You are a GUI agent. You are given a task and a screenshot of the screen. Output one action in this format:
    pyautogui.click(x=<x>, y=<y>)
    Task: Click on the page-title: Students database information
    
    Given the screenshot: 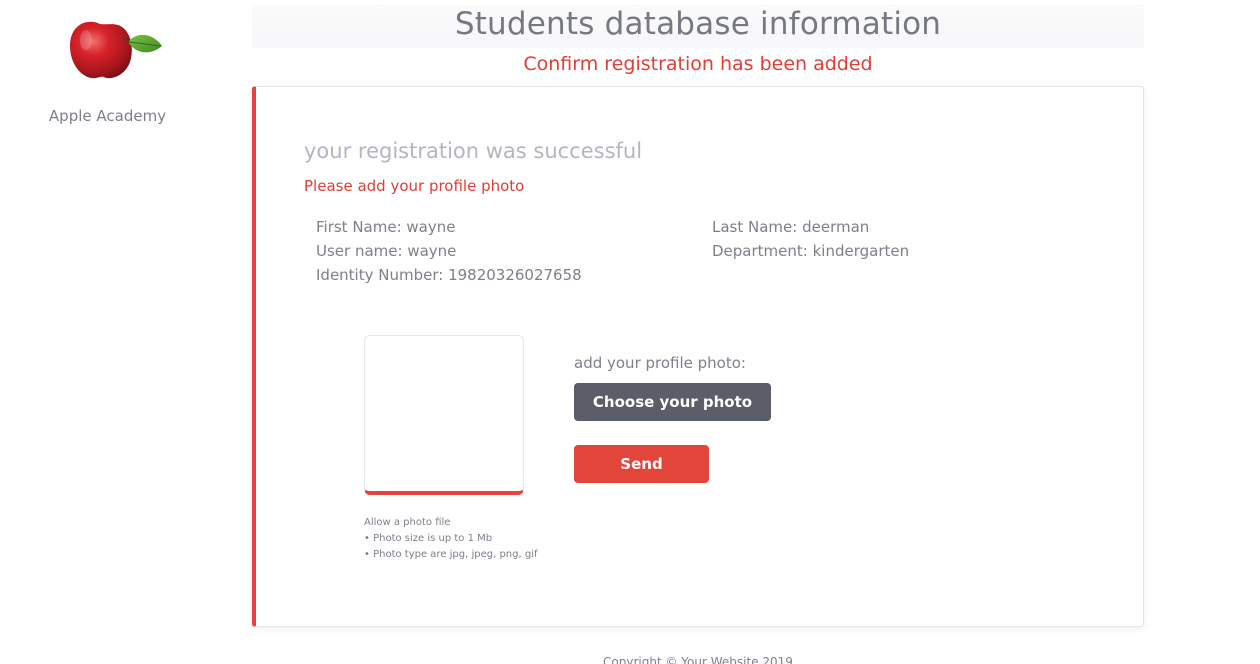 What is the action you would take?
    pyautogui.click(x=698, y=24)
    